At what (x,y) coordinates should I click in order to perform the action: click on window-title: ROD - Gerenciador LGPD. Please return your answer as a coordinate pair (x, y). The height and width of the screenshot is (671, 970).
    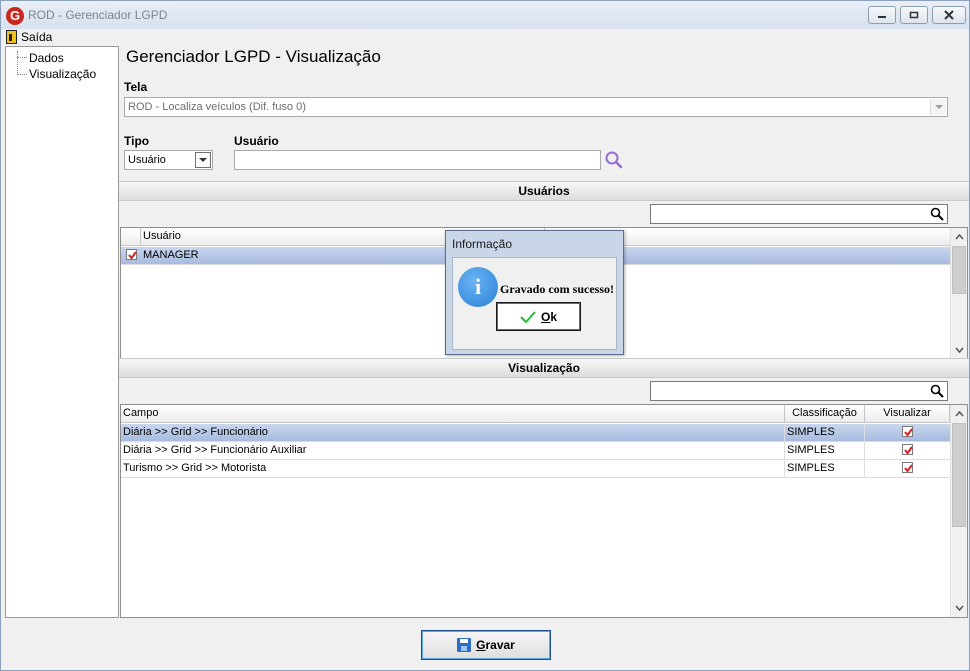
    Looking at the image, I should click on (98, 15).